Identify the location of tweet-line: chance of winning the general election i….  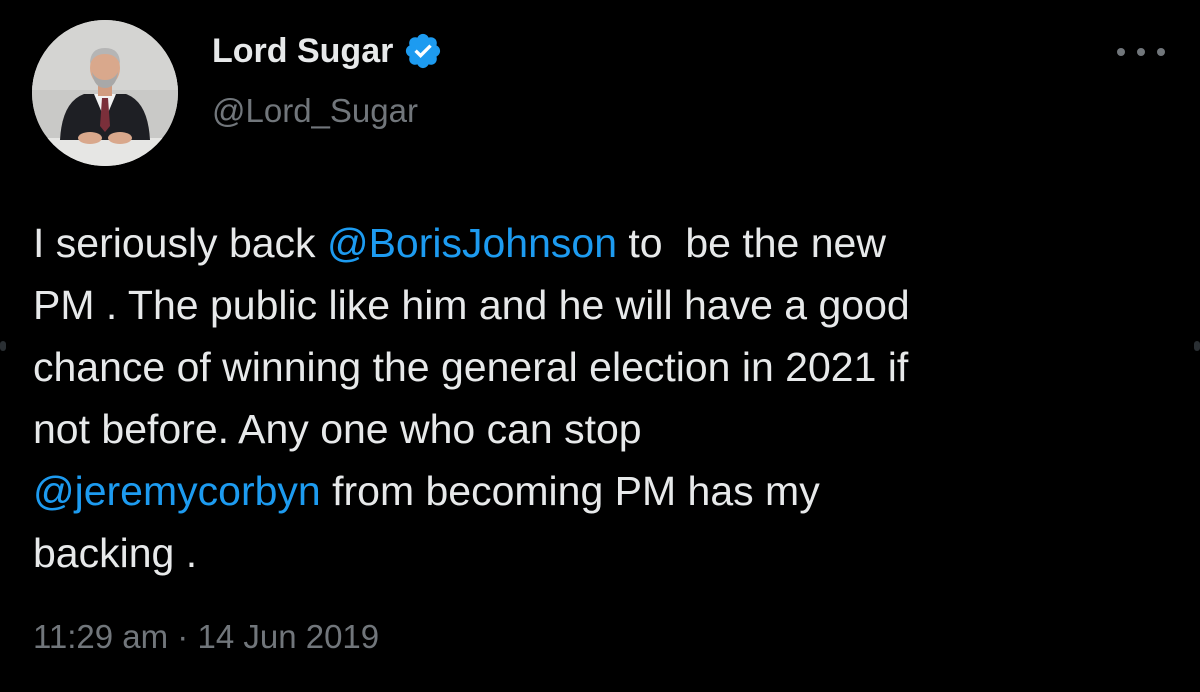
(603, 367).